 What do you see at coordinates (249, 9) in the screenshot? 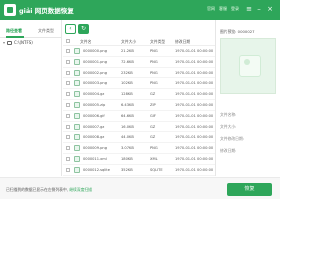
I see `menu-icon: ≡` at bounding box center [249, 9].